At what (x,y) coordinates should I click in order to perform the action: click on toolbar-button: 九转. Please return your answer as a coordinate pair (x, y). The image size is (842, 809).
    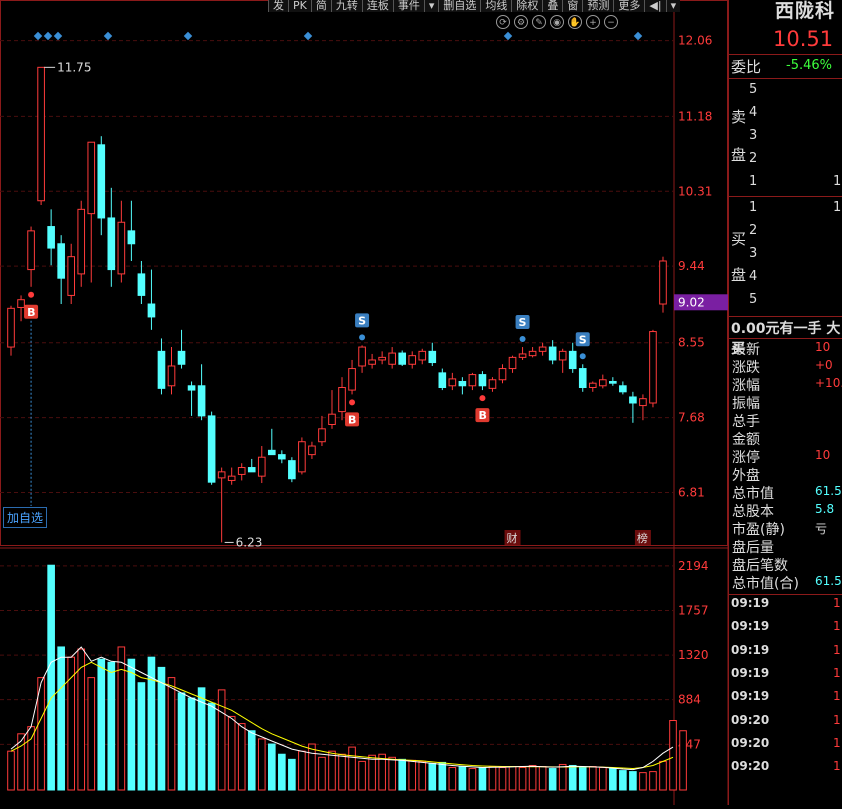
    Looking at the image, I should click on (346, 6).